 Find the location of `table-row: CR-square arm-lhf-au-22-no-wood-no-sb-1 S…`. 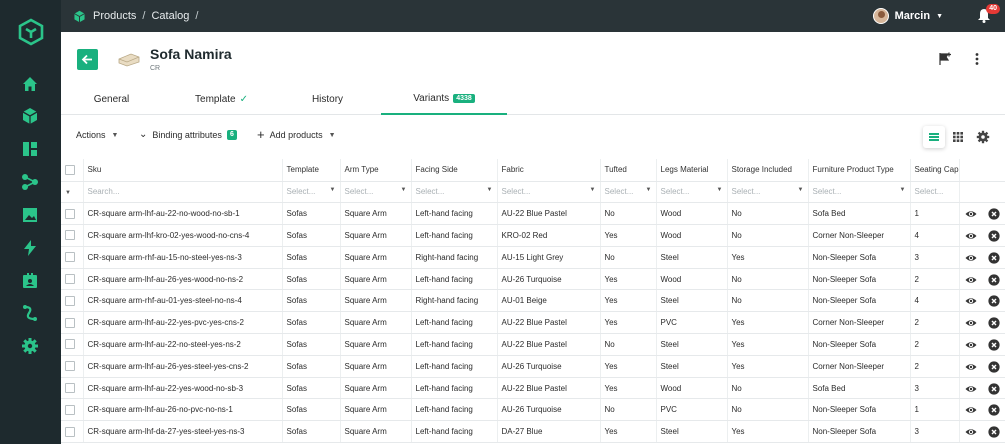

table-row: CR-square arm-lhf-au-22-no-wood-no-sb-1 S… is located at coordinates (533, 214).